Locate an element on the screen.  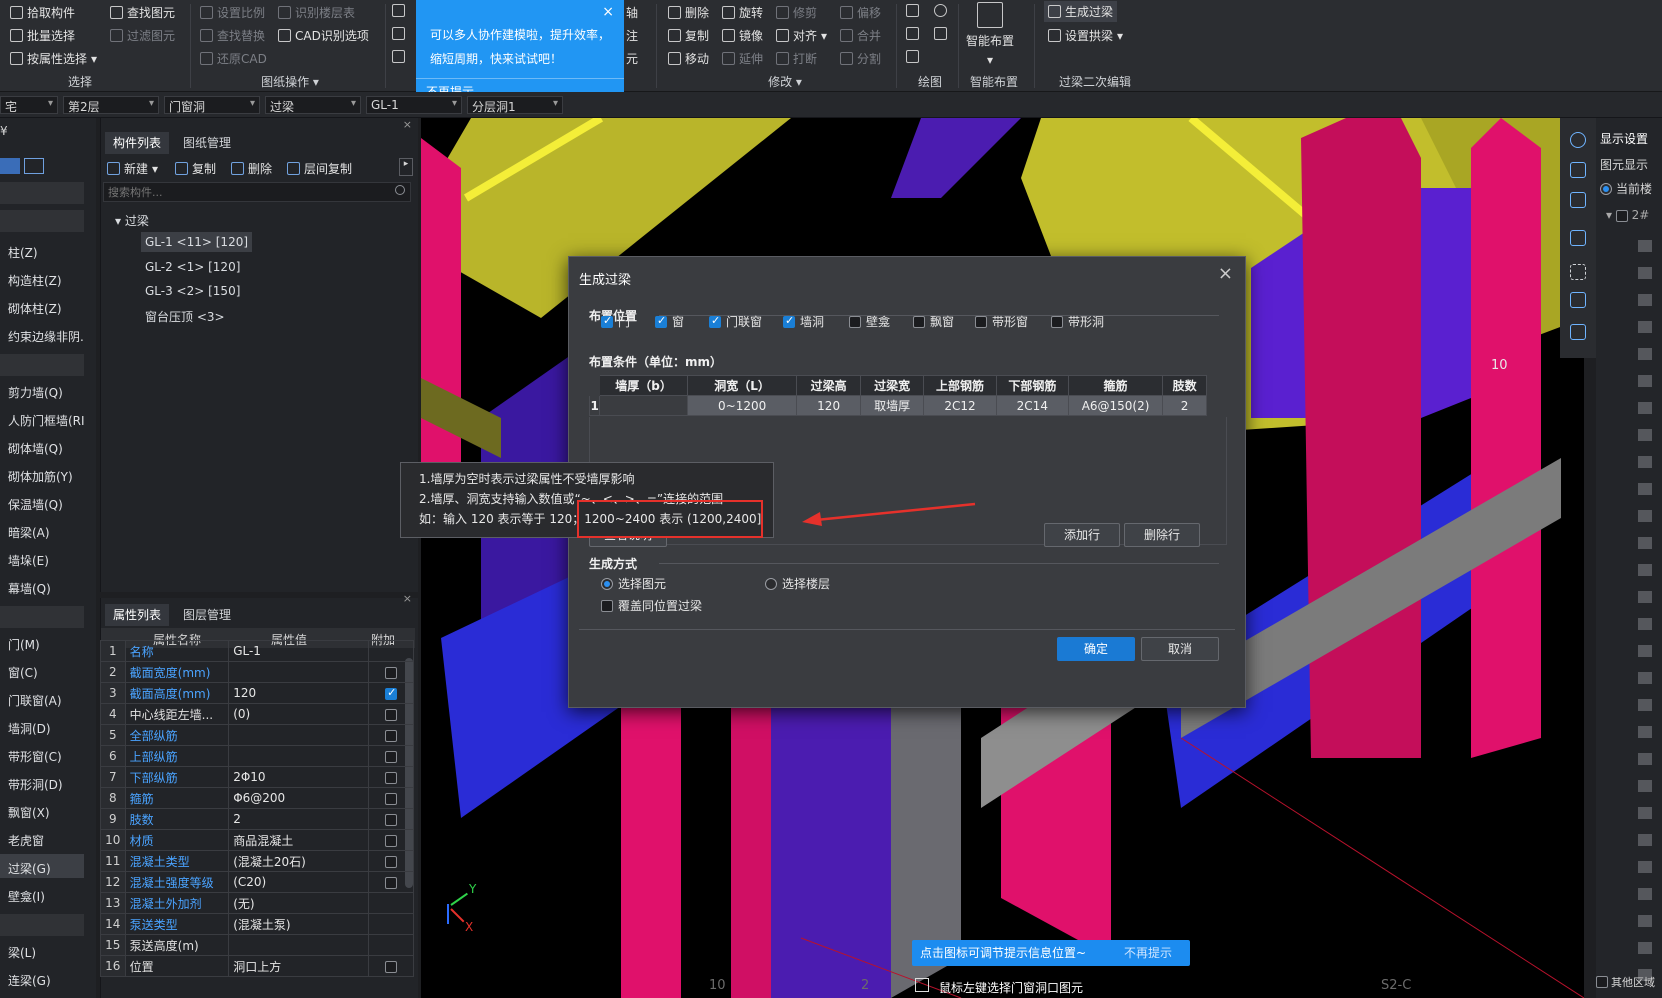
property-row: 4 中心线距左墙... (0) is located at coordinates (257, 714).